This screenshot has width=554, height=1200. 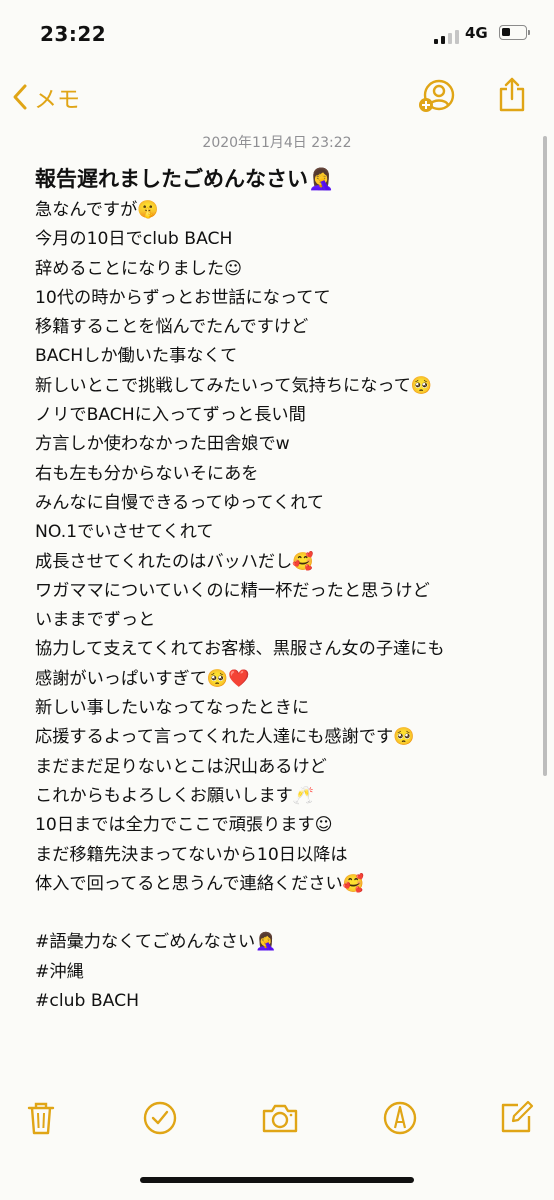 What do you see at coordinates (183, 297) in the screenshot?
I see `note-line: 10代の時からずっとお世話になってて` at bounding box center [183, 297].